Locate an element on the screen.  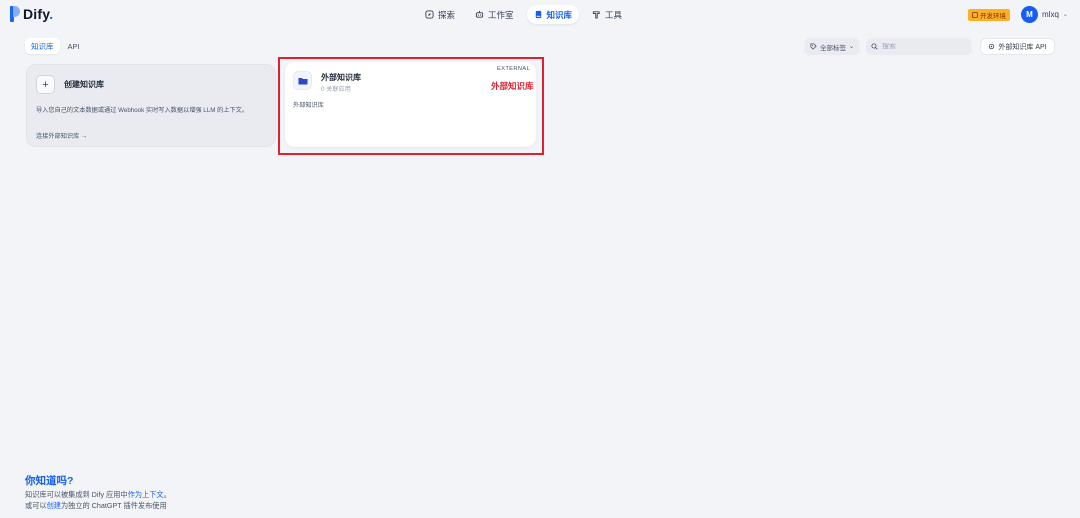
search-box is located at coordinates (919, 46).